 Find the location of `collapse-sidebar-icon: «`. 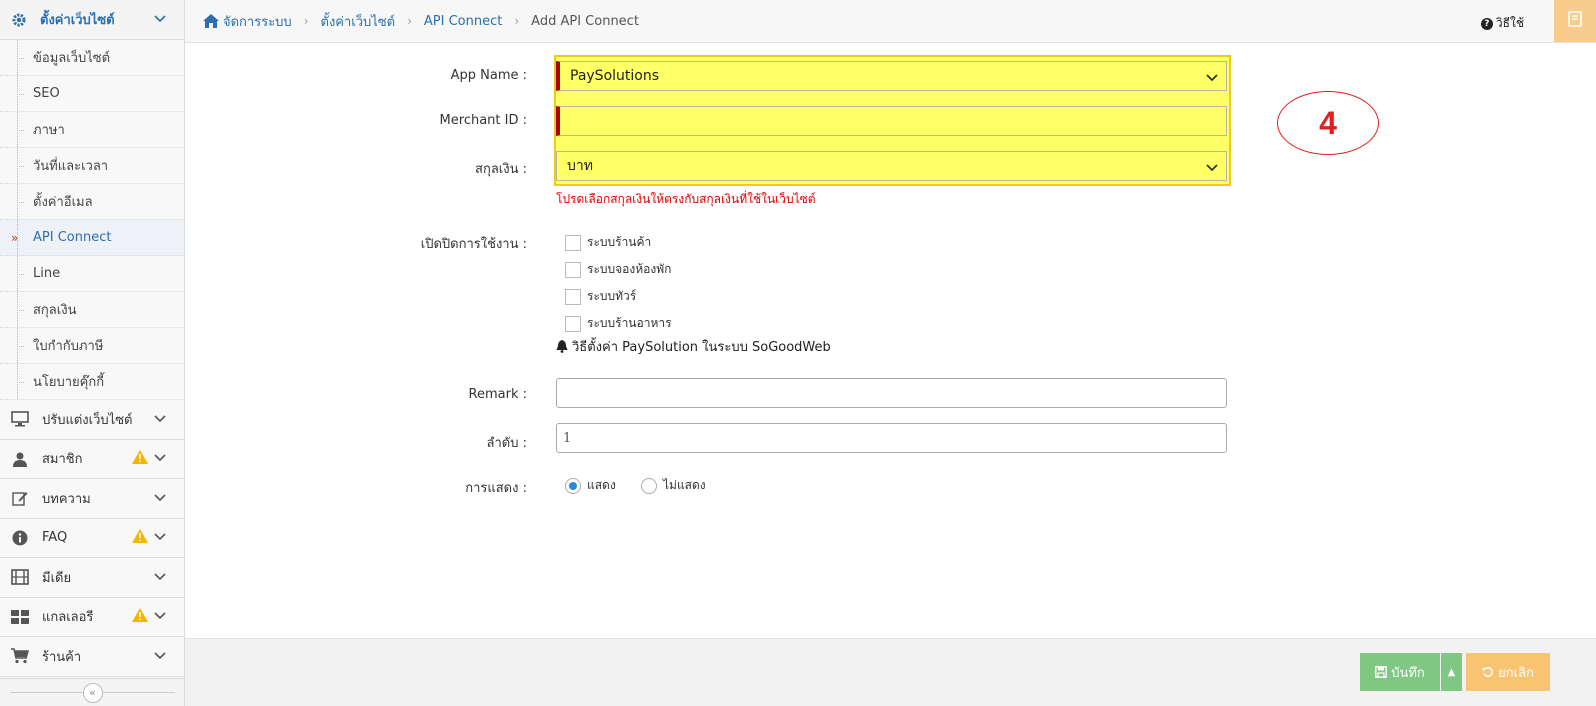

collapse-sidebar-icon: « is located at coordinates (92, 692).